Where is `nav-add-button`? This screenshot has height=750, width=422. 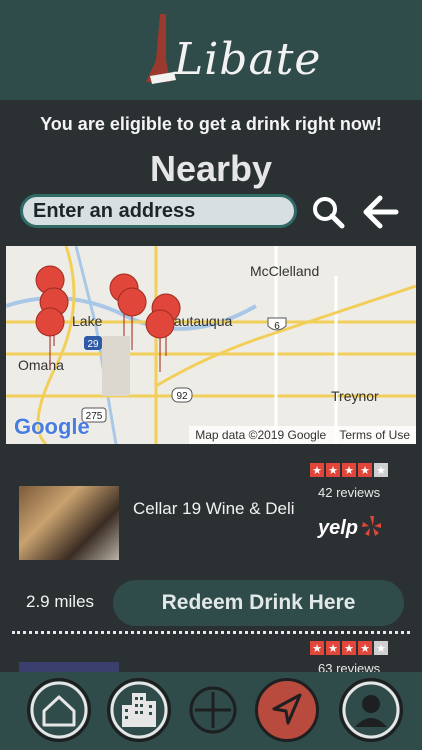 nav-add-button is located at coordinates (213, 710).